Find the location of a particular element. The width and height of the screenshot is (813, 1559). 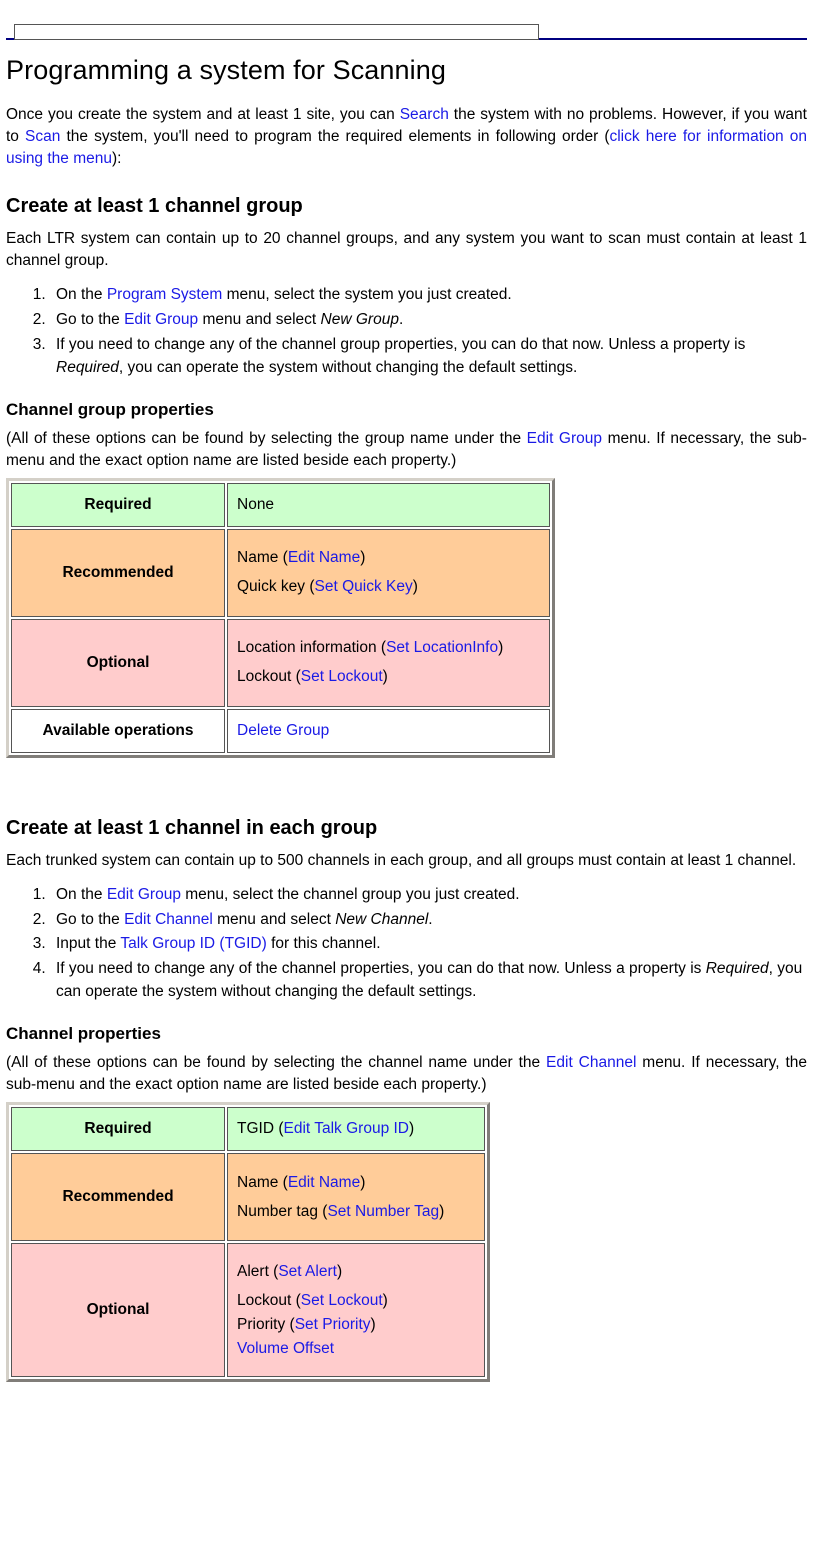

step-italic-new-channel: New Channel is located at coordinates (382, 919).